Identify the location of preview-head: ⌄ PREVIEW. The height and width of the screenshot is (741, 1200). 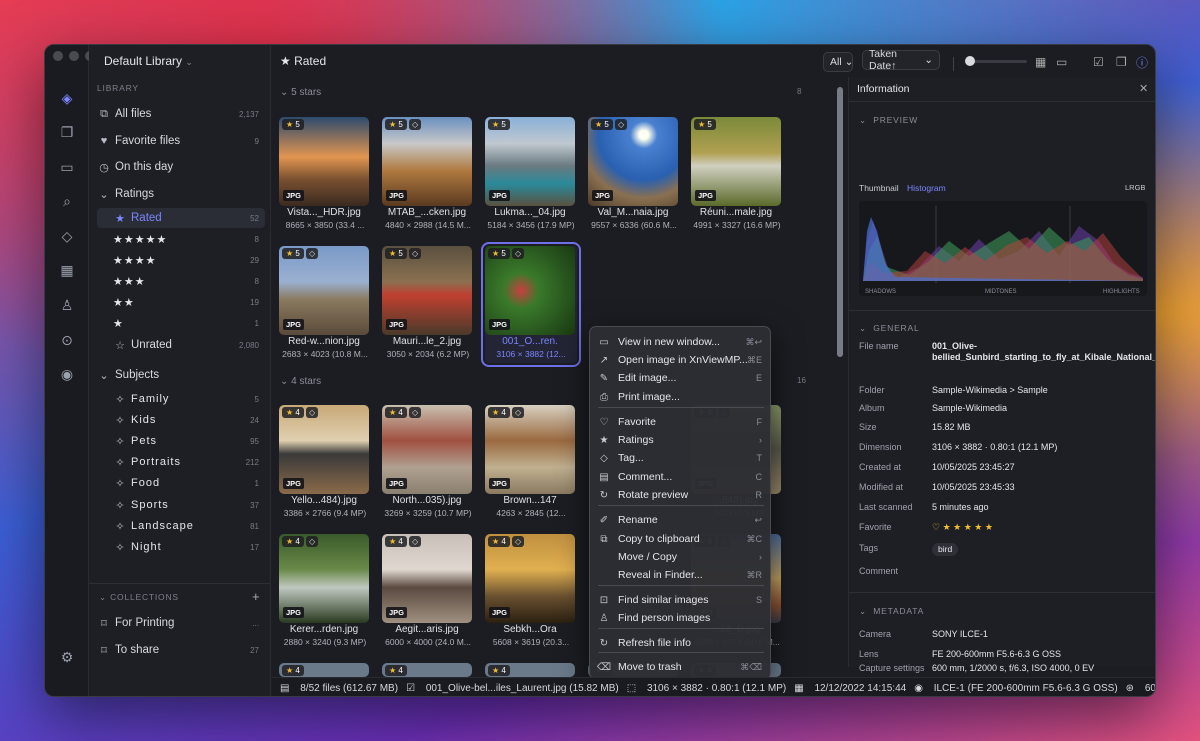
(888, 120).